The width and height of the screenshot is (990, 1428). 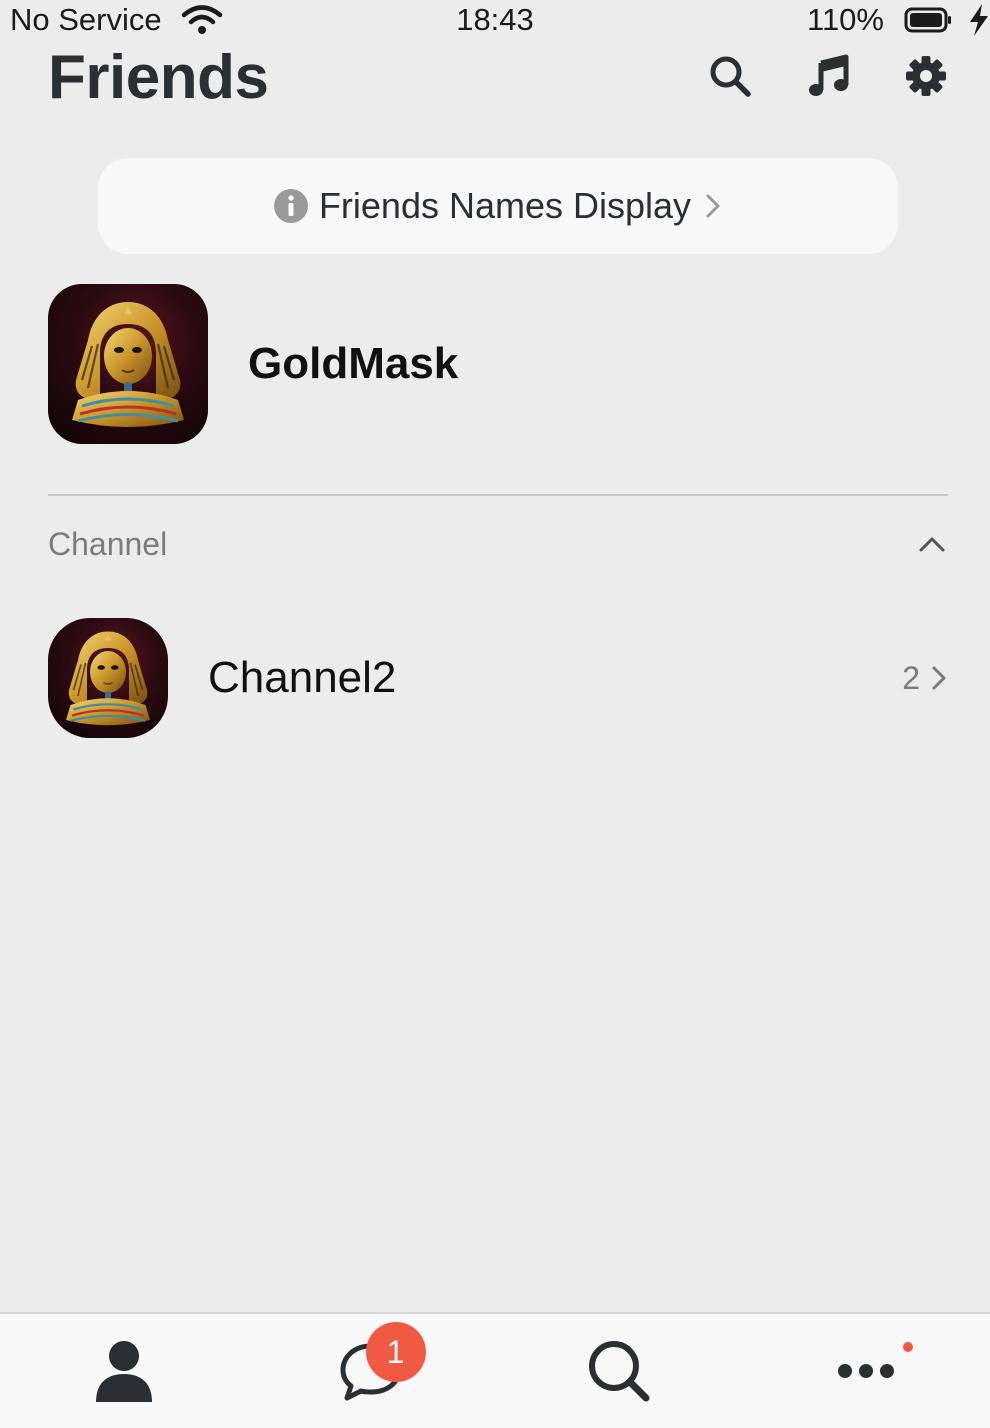 What do you see at coordinates (495, 22) in the screenshot?
I see `status-bar: No Service 18:43 110%` at bounding box center [495, 22].